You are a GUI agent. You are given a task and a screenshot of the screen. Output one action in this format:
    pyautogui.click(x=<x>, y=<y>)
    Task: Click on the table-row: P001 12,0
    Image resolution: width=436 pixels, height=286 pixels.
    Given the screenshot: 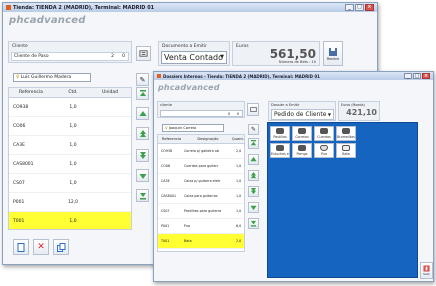 What is the action you would take?
    pyautogui.click(x=70, y=202)
    